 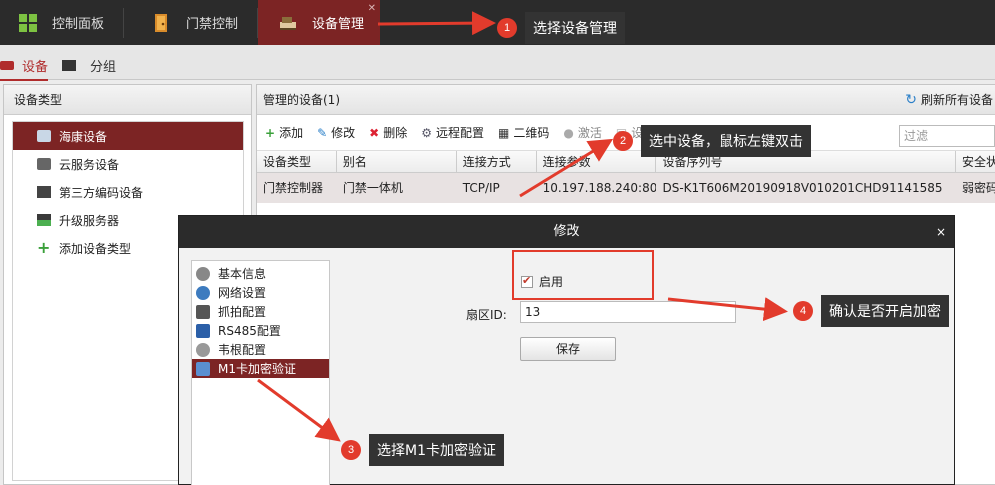 I want to click on cell-alias: 门禁一体机, so click(x=372, y=188).